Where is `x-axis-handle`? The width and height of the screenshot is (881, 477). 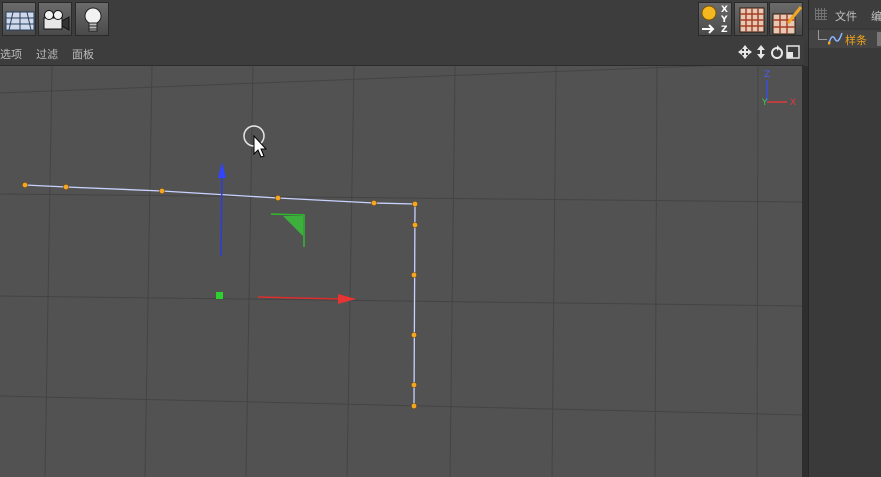 x-axis-handle is located at coordinates (299, 298).